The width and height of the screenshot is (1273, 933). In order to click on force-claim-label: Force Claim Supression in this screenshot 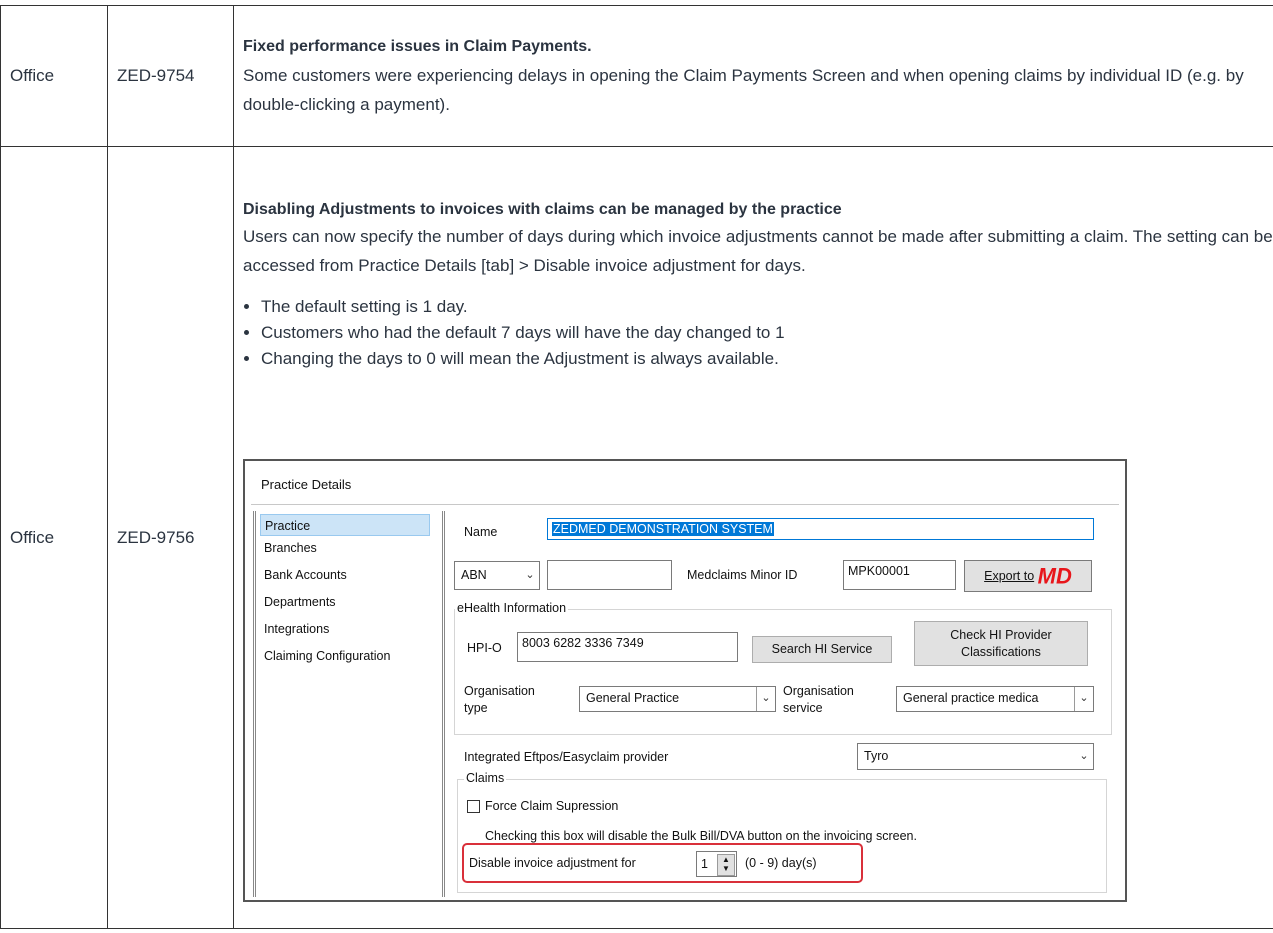, I will do `click(552, 806)`.